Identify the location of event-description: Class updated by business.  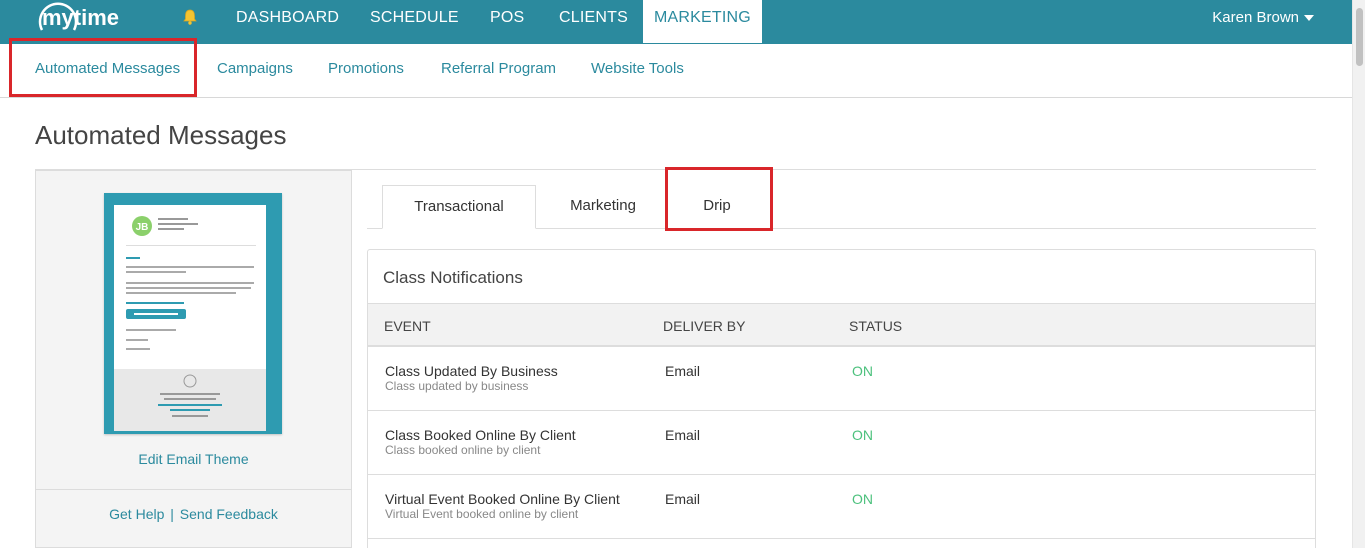
(457, 386).